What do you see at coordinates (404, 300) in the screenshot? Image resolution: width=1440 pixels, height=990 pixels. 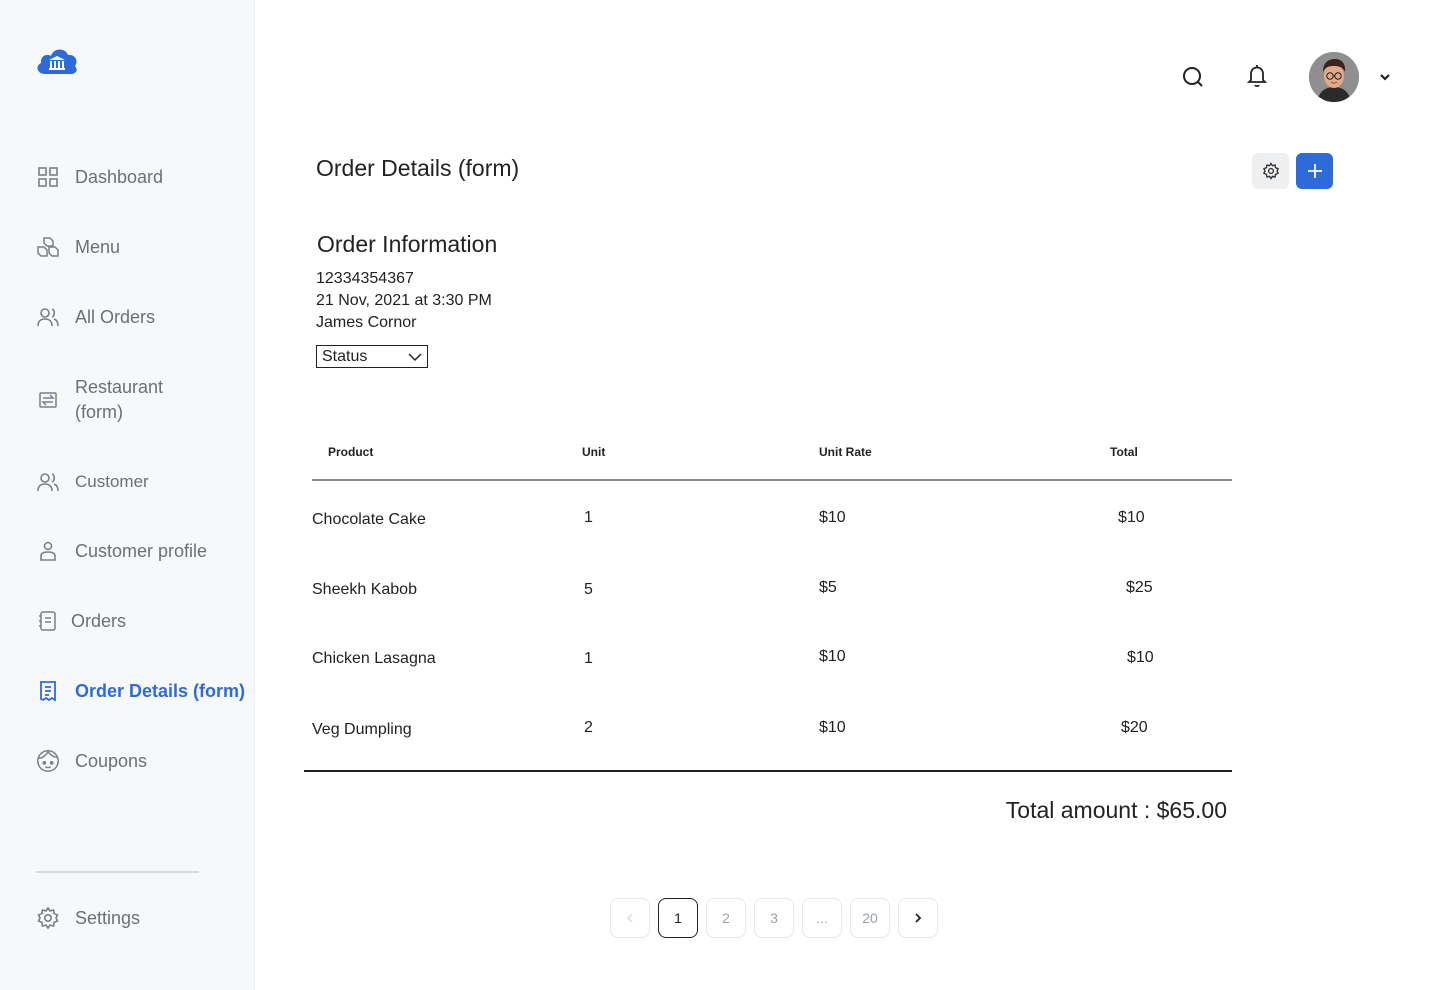 I see `order-date: 21 Nov, 2021 at 3:30 PM` at bounding box center [404, 300].